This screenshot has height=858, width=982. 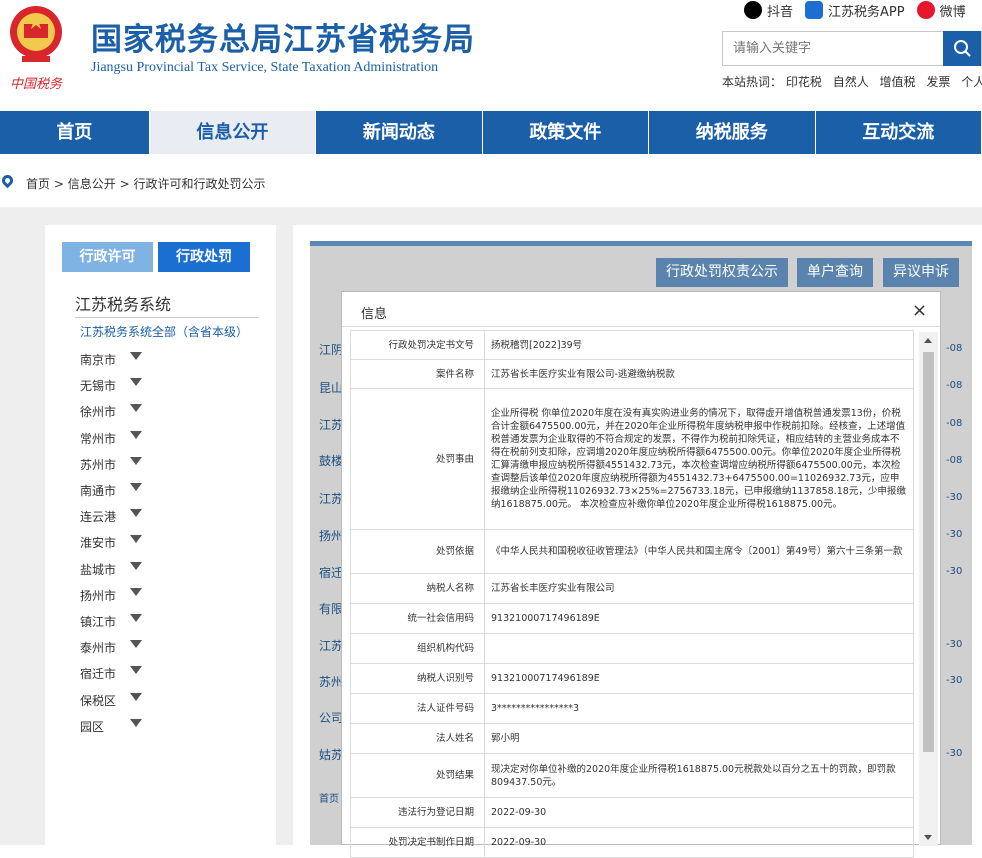 I want to click on field-label: 纳税人识别号, so click(x=417, y=678).